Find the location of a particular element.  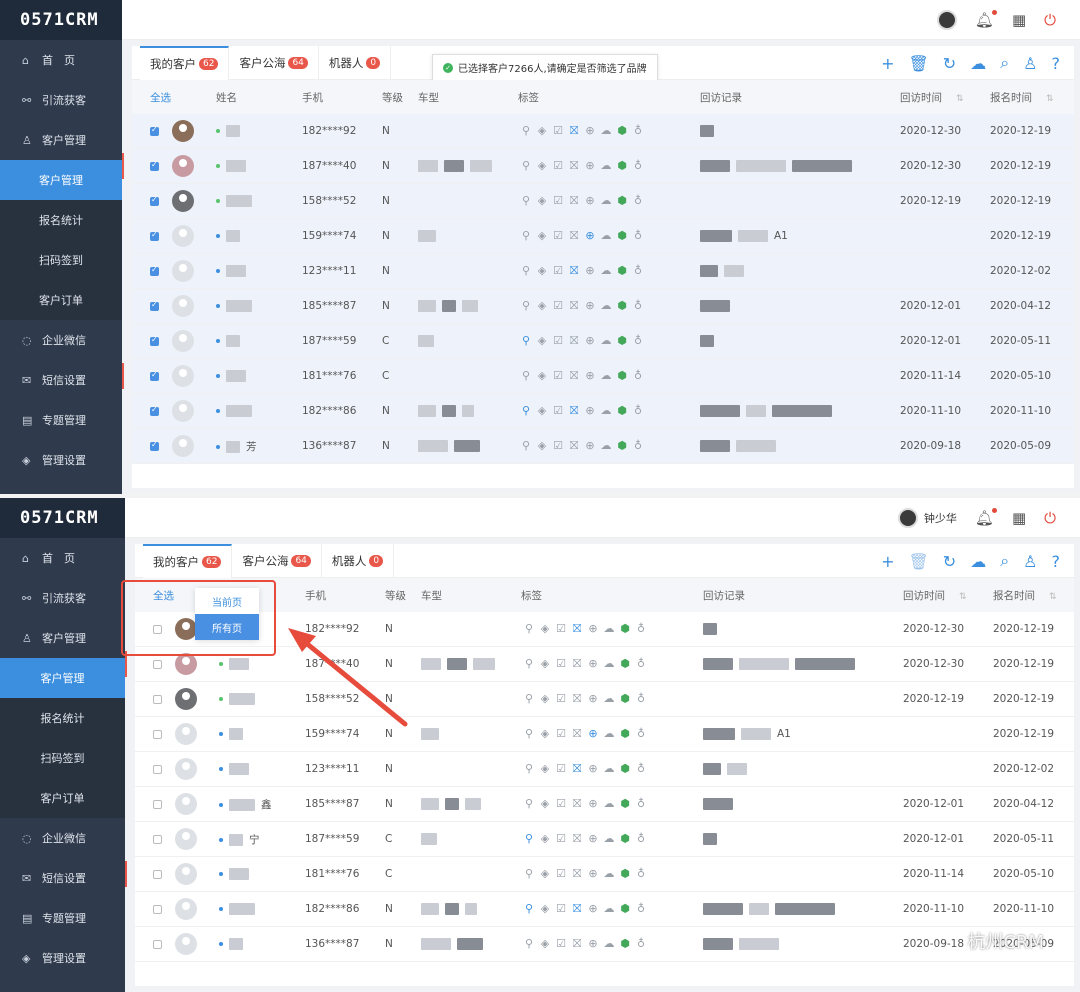

user-name: 钟少华 is located at coordinates (940, 518).